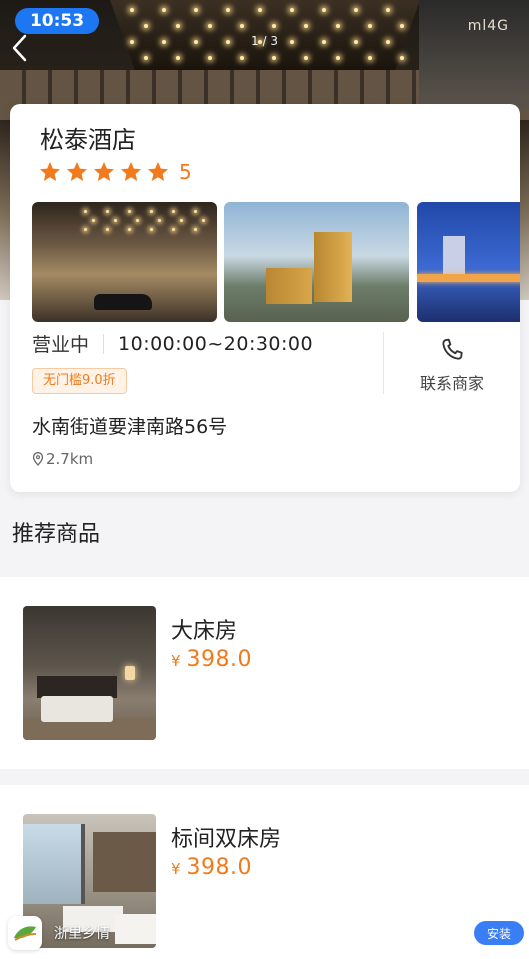 The height and width of the screenshot is (959, 529). Describe the element at coordinates (82, 934) in the screenshot. I see `brand-name: 浙里乡情` at that location.